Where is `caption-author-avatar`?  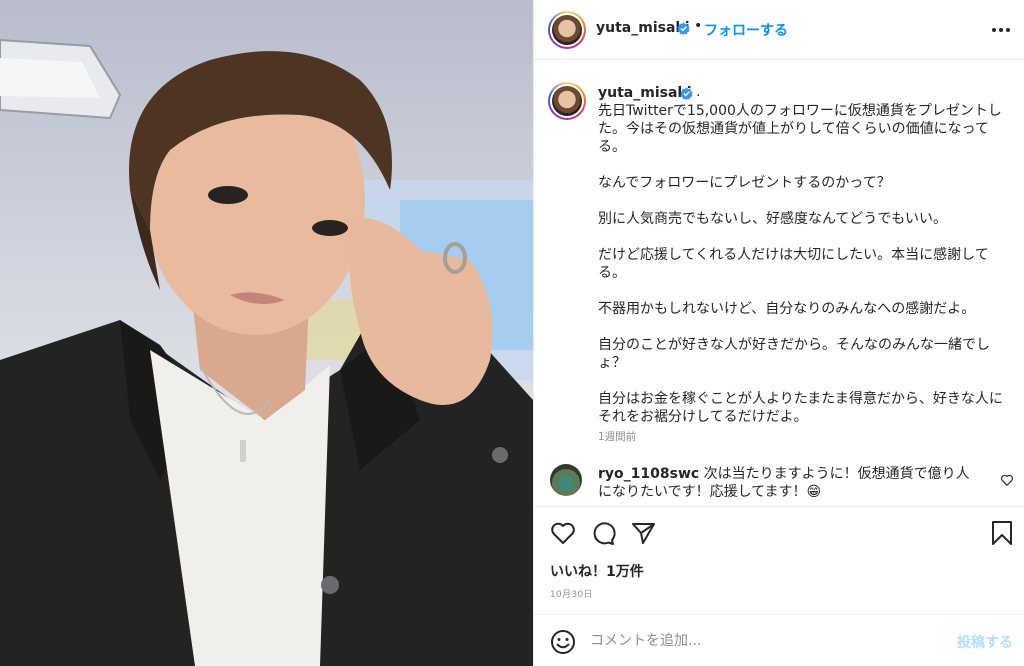
caption-author-avatar is located at coordinates (567, 101).